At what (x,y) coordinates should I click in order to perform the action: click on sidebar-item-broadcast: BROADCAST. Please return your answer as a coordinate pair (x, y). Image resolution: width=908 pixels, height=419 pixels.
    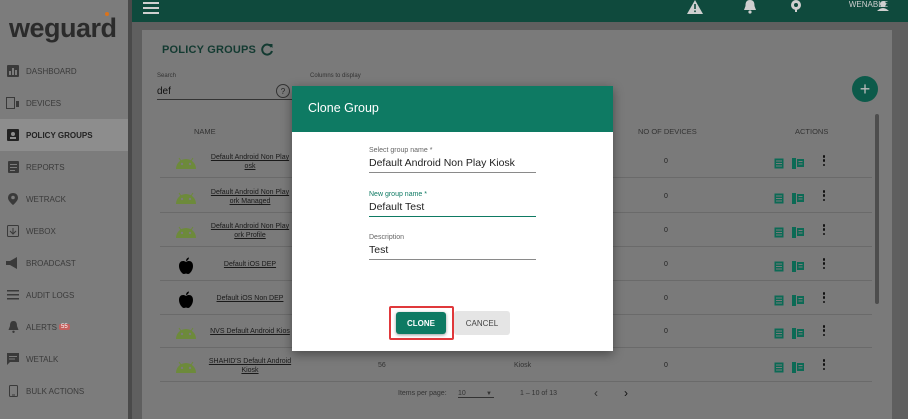
    Looking at the image, I should click on (66, 263).